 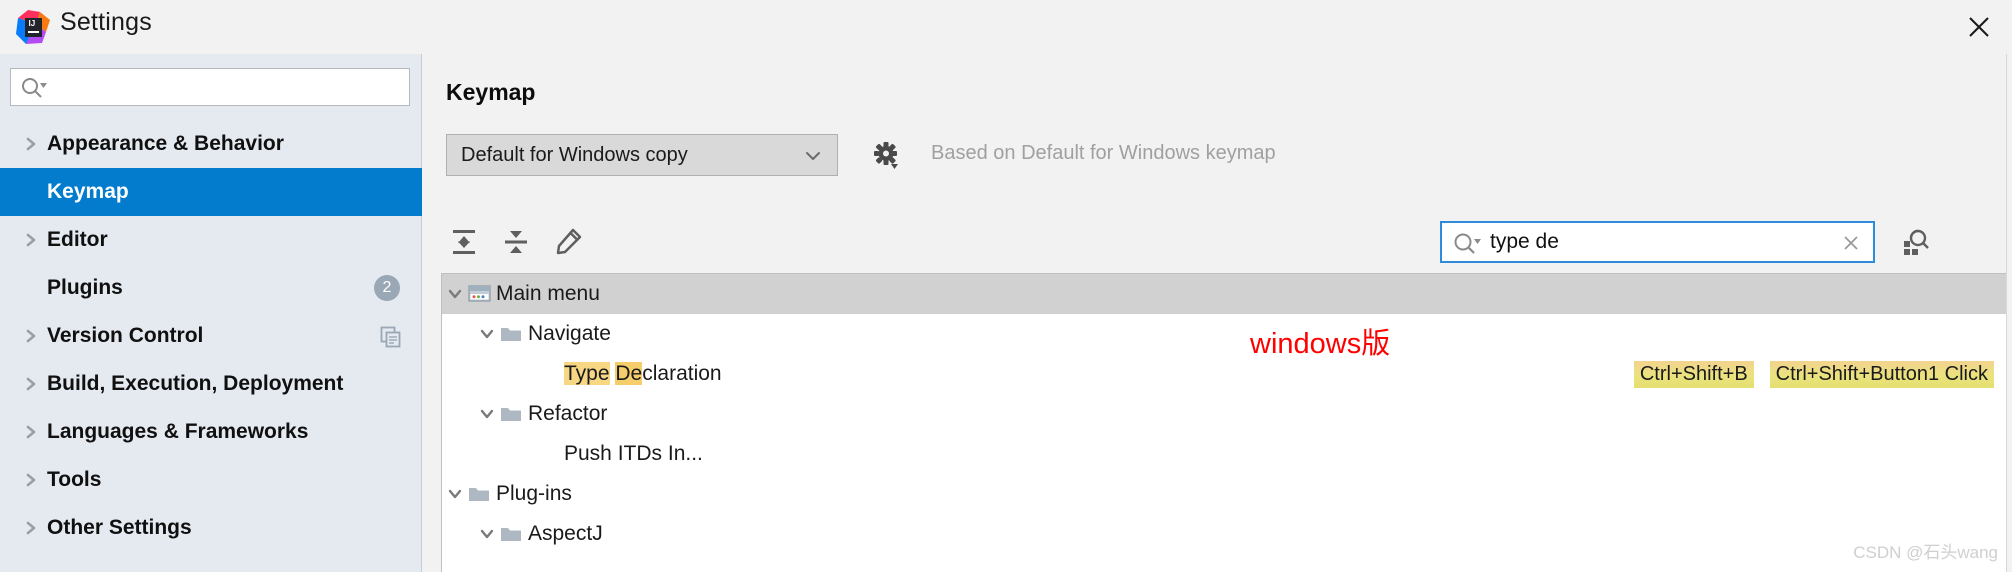 What do you see at coordinates (165, 143) in the screenshot?
I see `sidebar-item-label: Appearance & Behavior` at bounding box center [165, 143].